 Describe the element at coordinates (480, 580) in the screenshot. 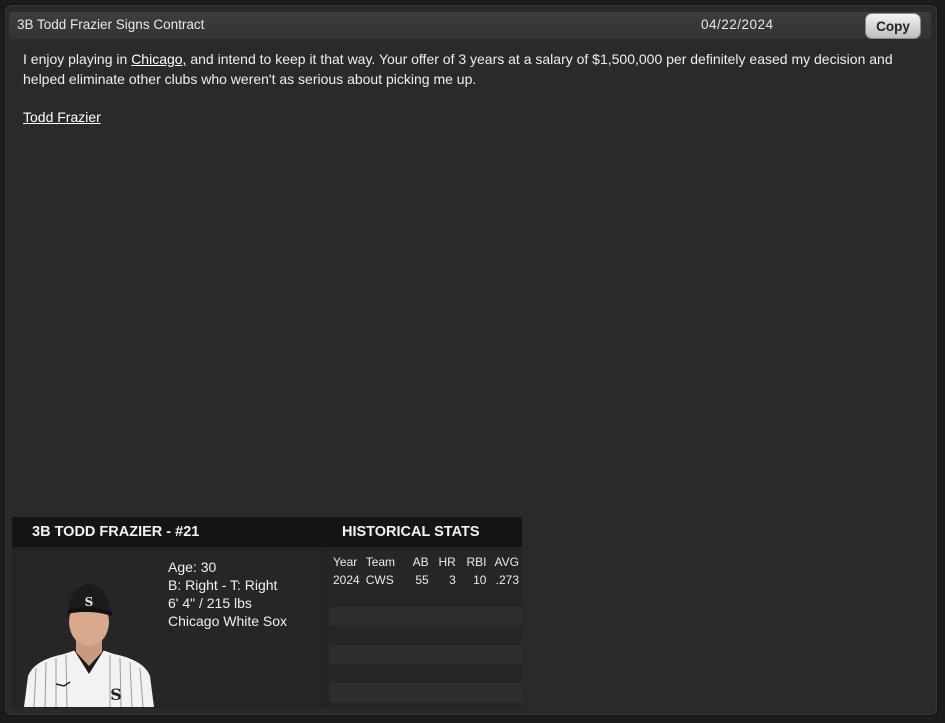

I see `cell-rbi: 10` at that location.